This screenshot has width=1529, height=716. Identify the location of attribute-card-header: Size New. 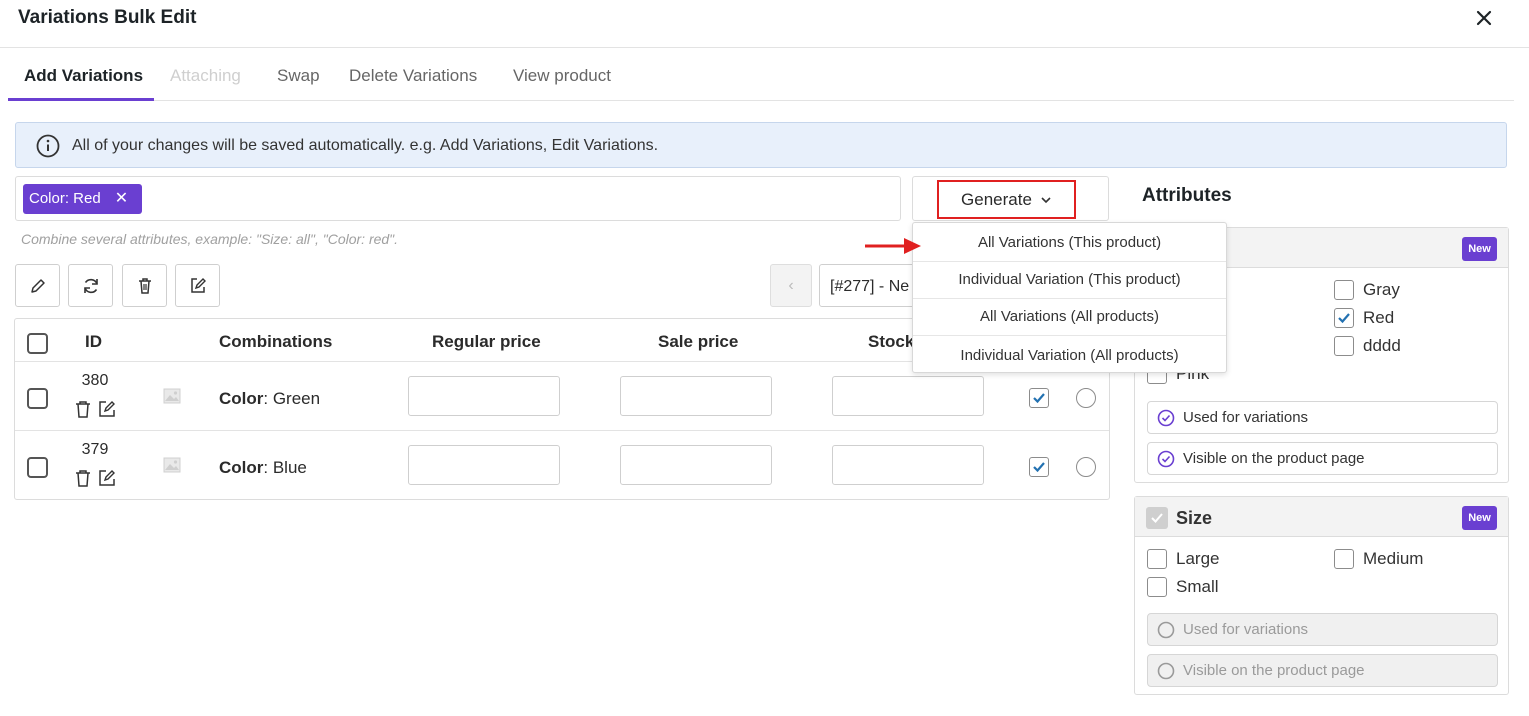
(1321, 517).